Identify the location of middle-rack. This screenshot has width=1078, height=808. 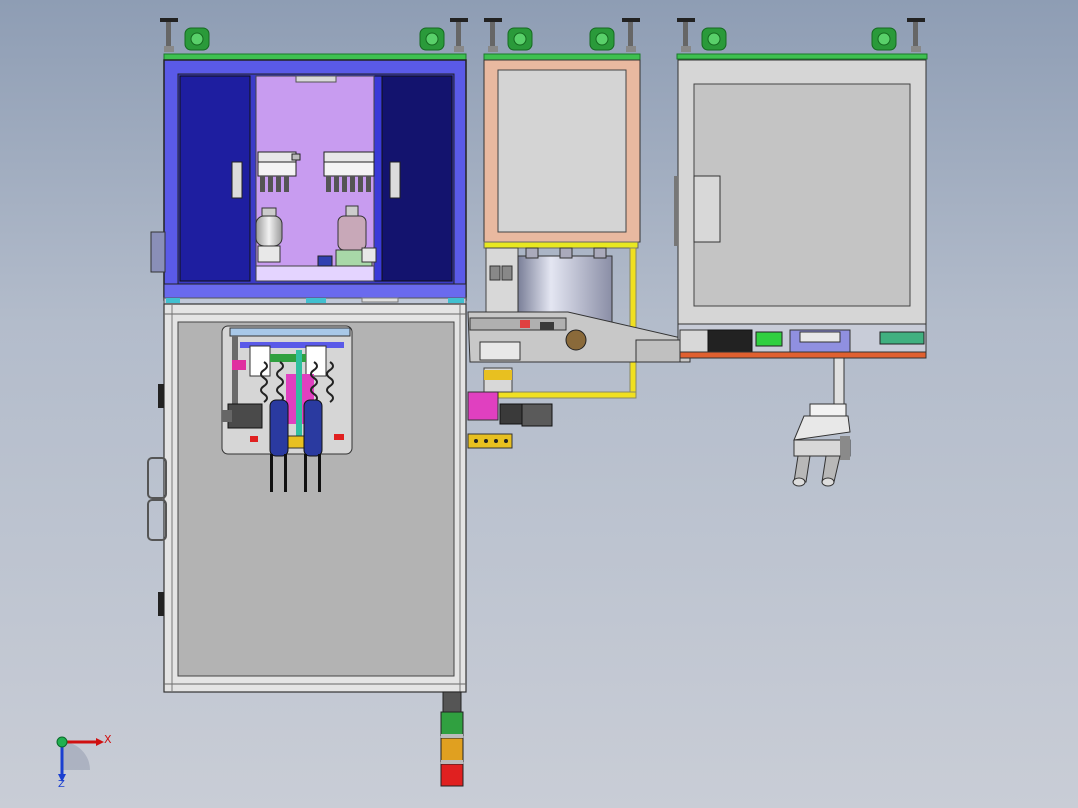
(579, 254).